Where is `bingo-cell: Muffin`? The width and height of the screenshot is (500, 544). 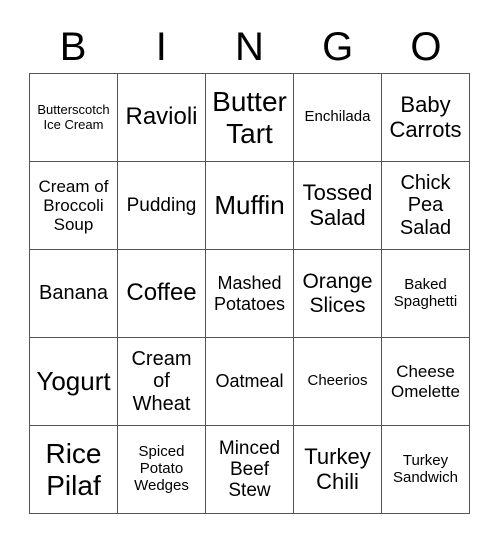 bingo-cell: Muffin is located at coordinates (250, 206).